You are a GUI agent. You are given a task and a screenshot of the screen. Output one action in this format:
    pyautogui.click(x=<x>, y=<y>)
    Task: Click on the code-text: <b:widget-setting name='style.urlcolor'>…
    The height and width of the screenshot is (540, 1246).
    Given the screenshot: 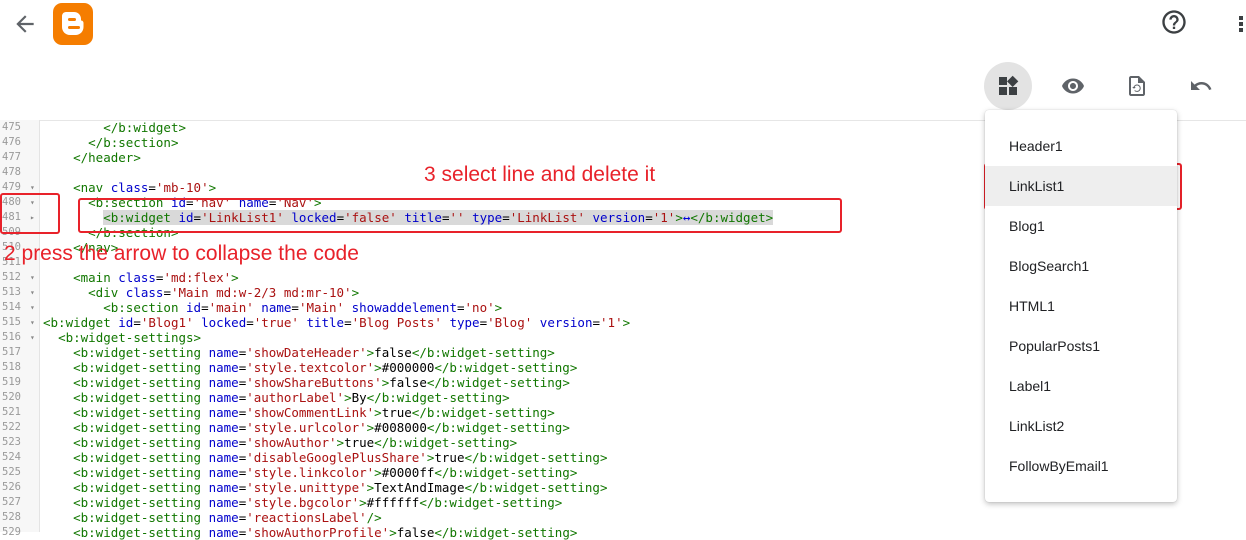 What is the action you would take?
    pyautogui.click(x=321, y=427)
    